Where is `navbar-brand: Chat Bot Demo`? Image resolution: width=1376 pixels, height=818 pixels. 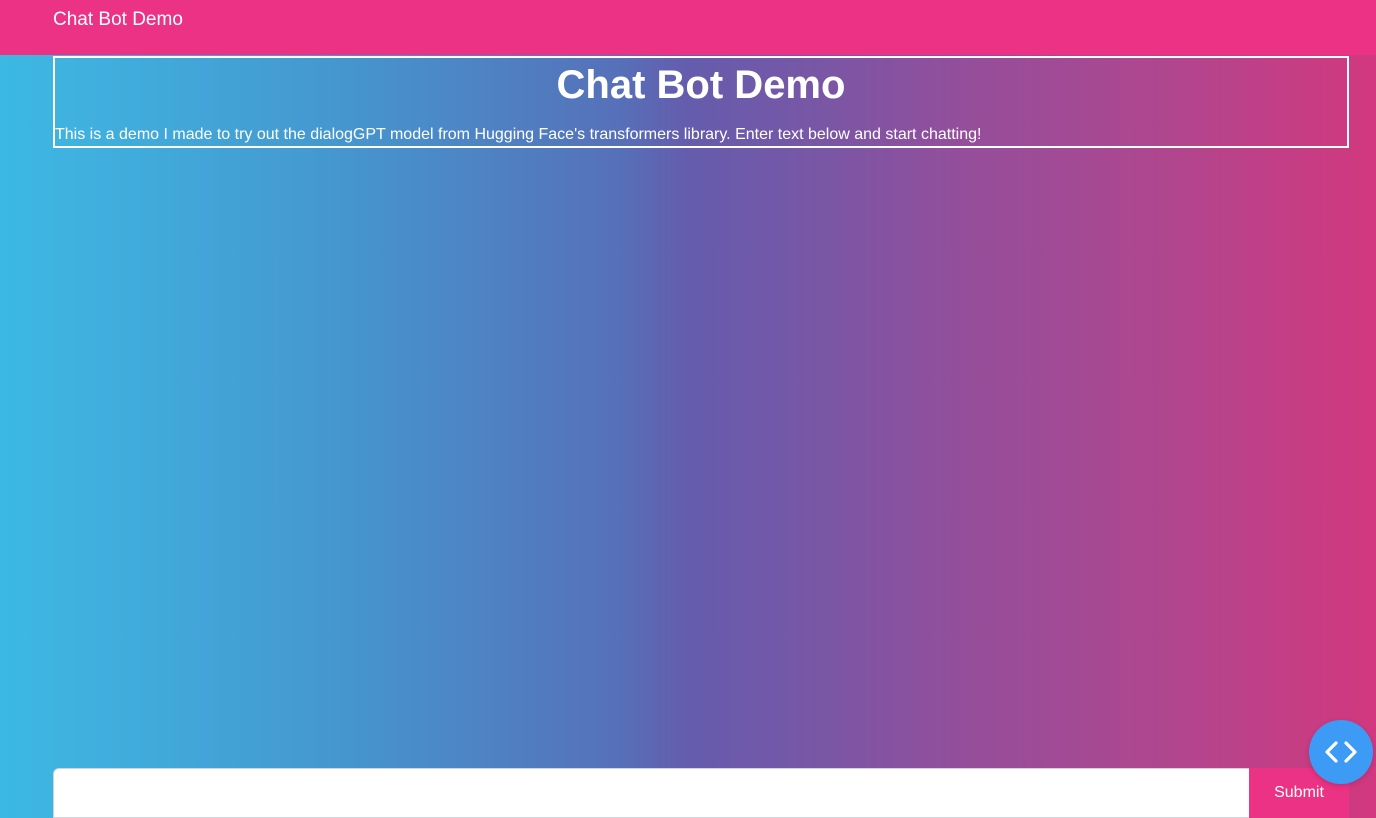
navbar-brand: Chat Bot Demo is located at coordinates (118, 20).